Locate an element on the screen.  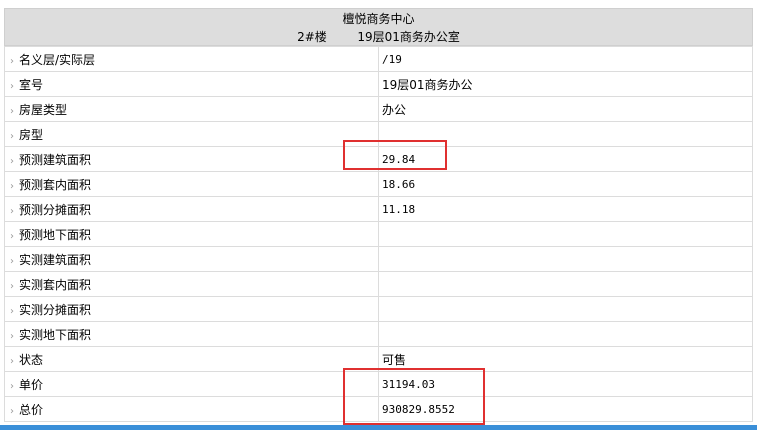
bottom-accent-bar is located at coordinates (378, 427).